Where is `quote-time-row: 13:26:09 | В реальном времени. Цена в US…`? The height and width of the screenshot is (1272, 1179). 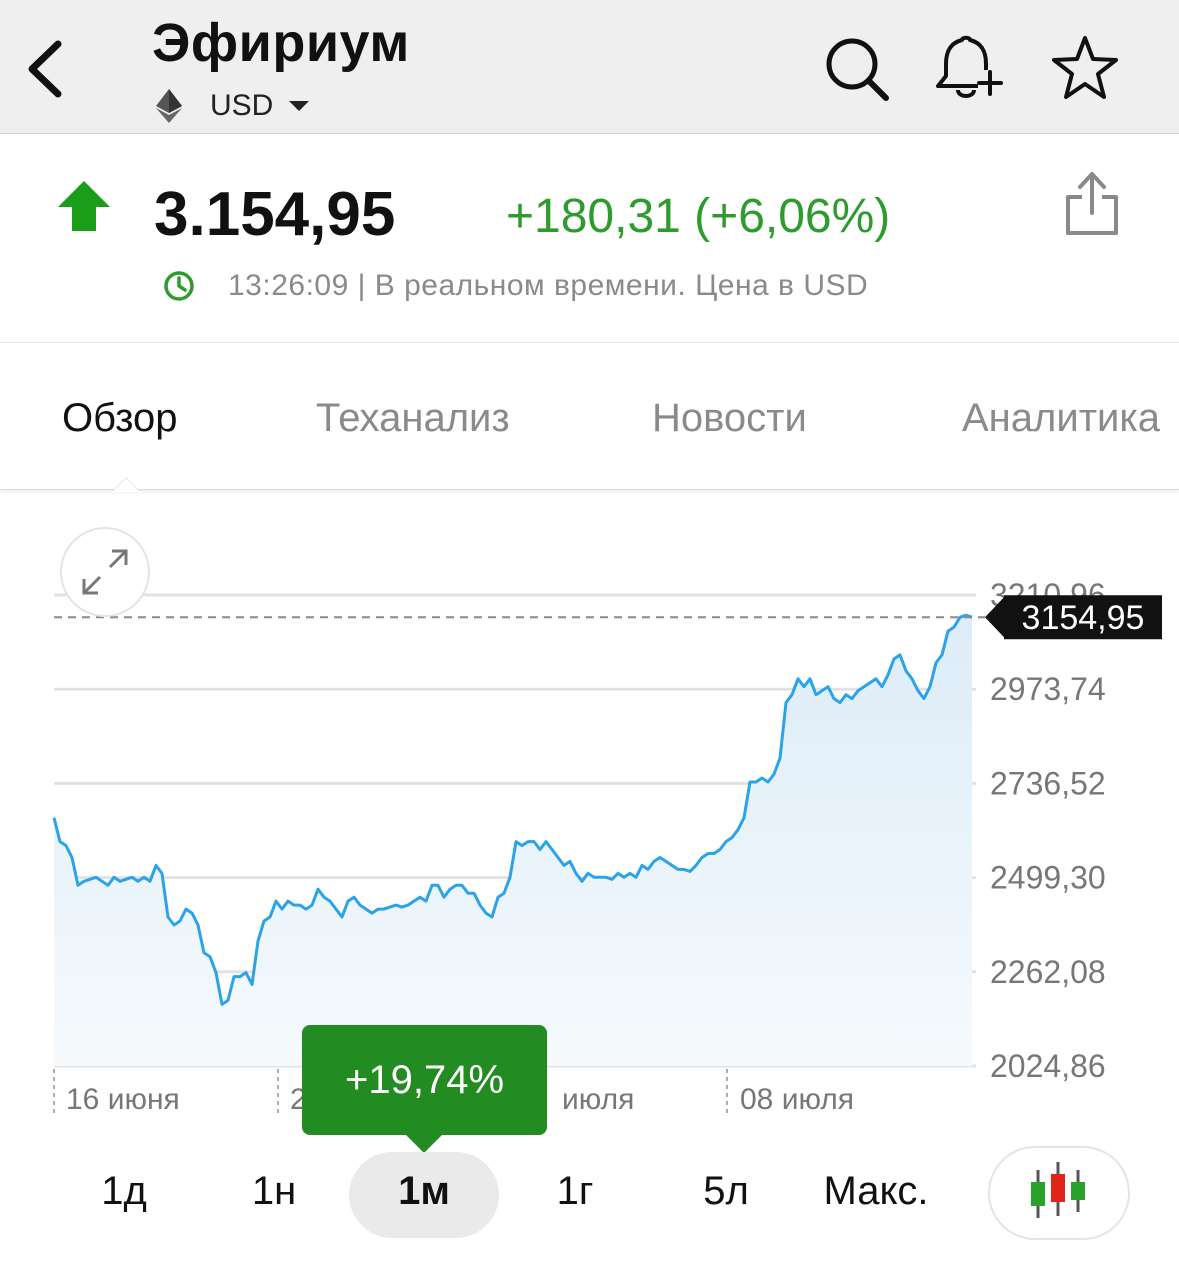
quote-time-row: 13:26:09 | В реальном времени. Цена в US… is located at coordinates (515, 286).